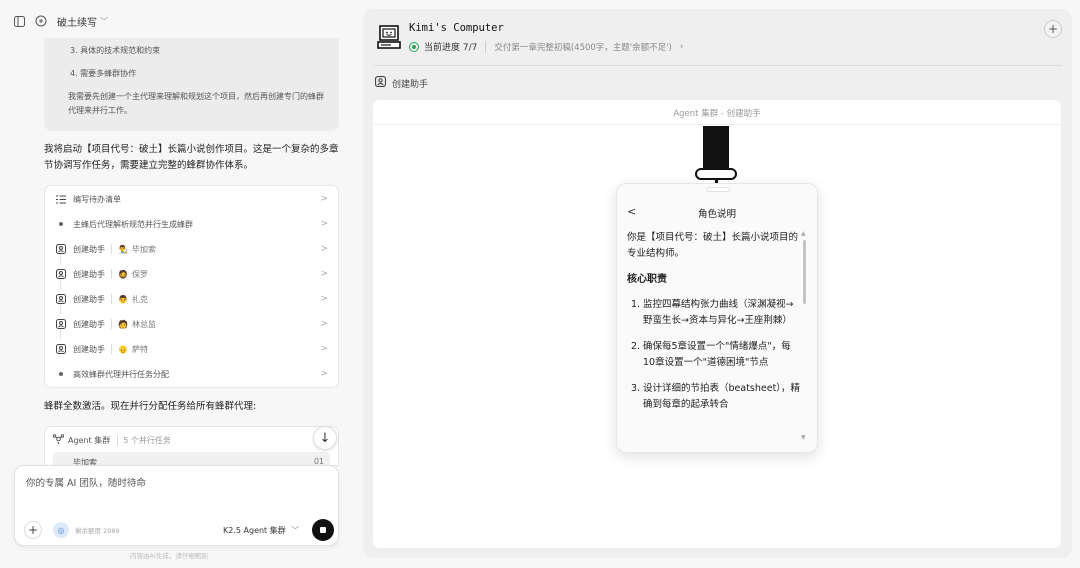 The image size is (1080, 568). I want to click on chevron-right-icon: ›, so click(681, 46).